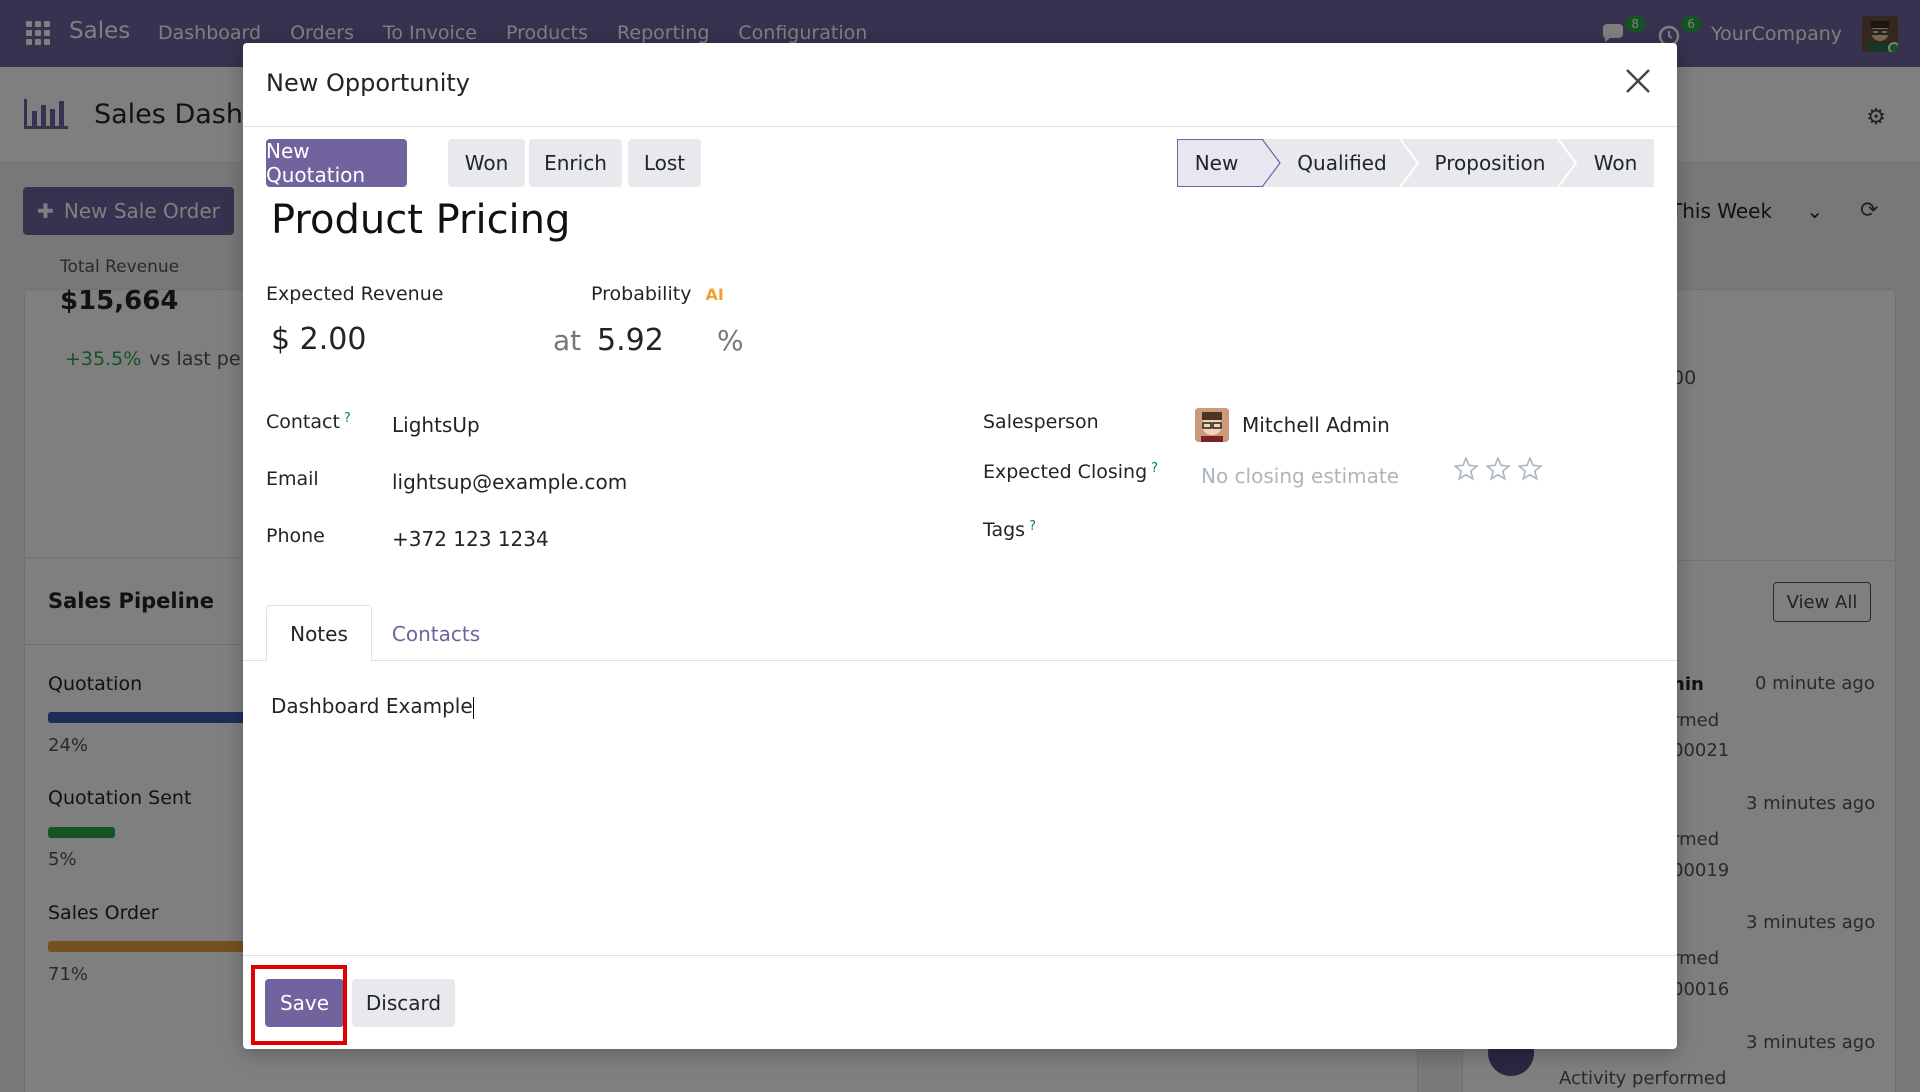 The image size is (1920, 1092). I want to click on contact-label-text: Contact, so click(303, 422).